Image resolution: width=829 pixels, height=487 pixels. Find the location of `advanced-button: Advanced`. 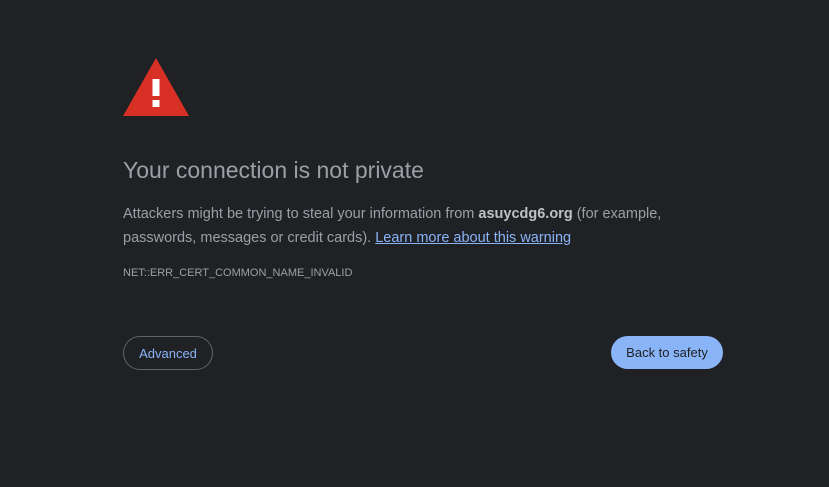

advanced-button: Advanced is located at coordinates (168, 353).